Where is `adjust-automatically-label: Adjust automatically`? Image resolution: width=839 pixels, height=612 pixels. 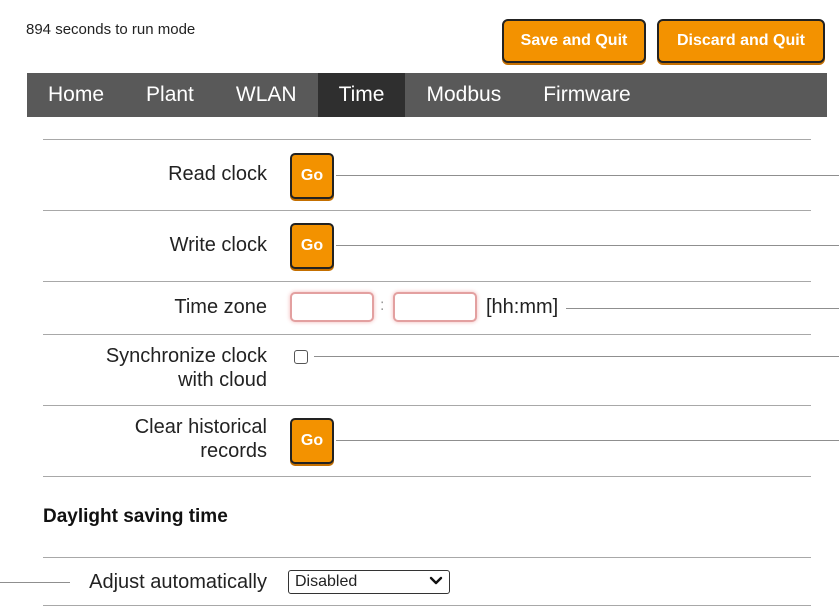
adjust-automatically-label: Adjust automatically is located at coordinates (178, 582).